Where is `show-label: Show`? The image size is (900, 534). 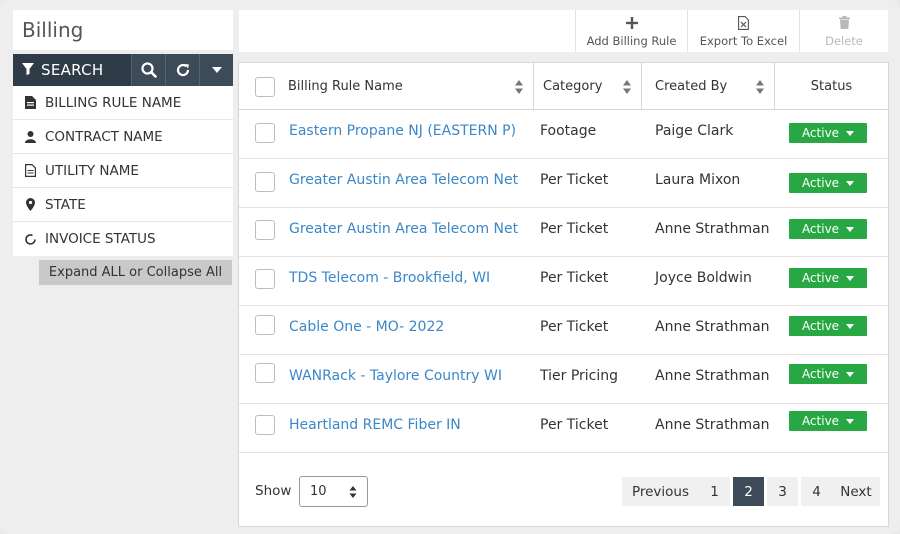
show-label: Show is located at coordinates (273, 491).